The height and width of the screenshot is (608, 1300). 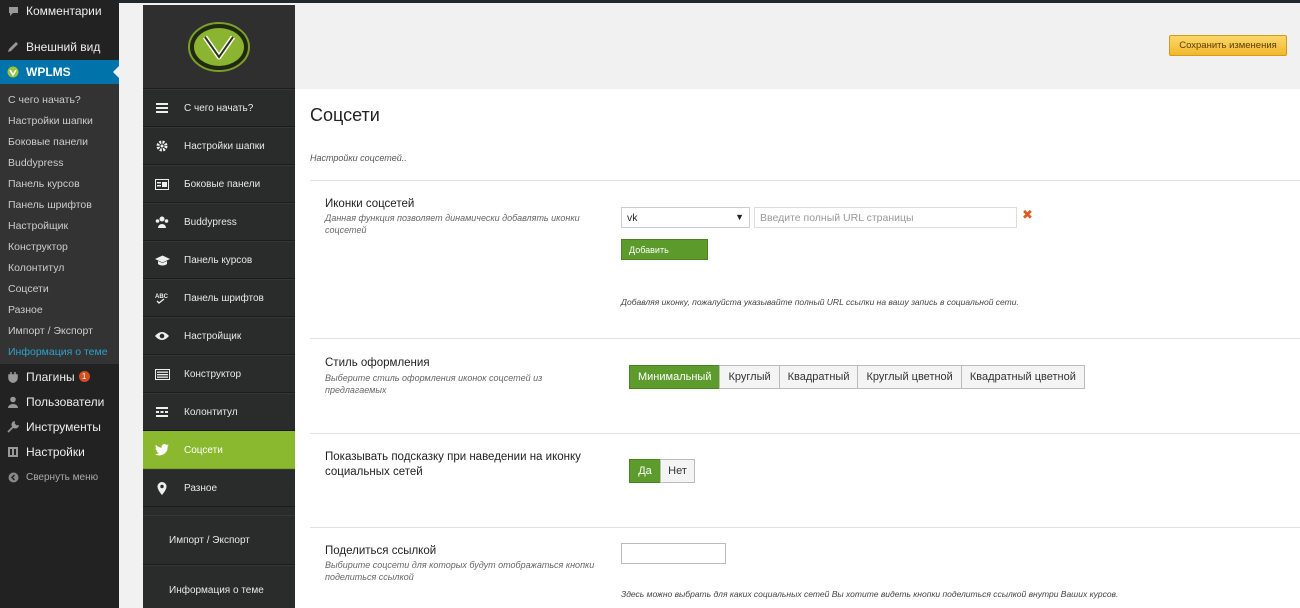 I want to click on section-title-style: Стиль оформления, so click(x=377, y=363).